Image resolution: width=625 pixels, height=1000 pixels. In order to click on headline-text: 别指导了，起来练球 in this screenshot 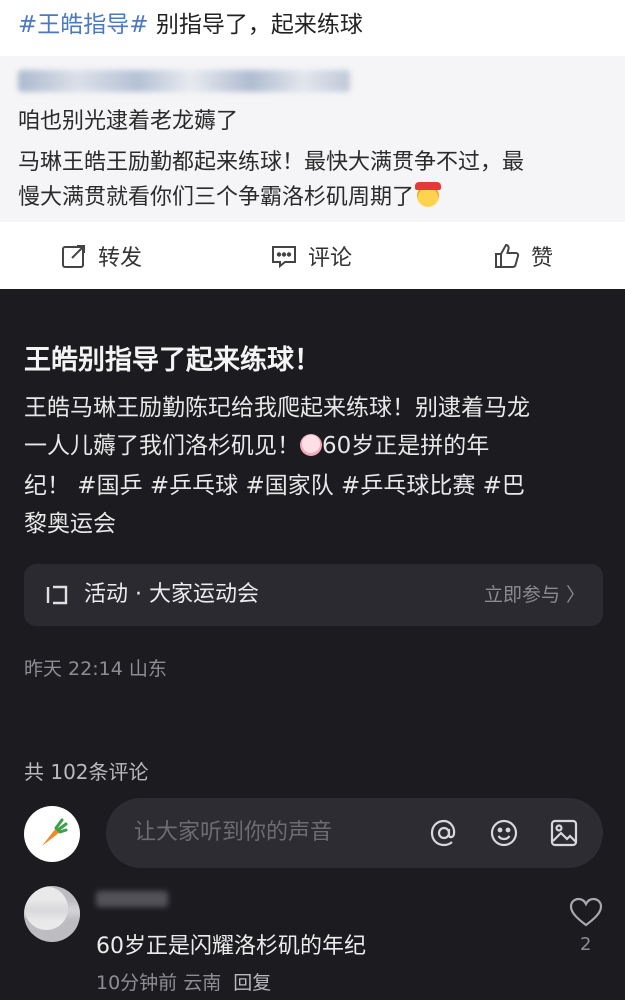, I will do `click(255, 25)`.